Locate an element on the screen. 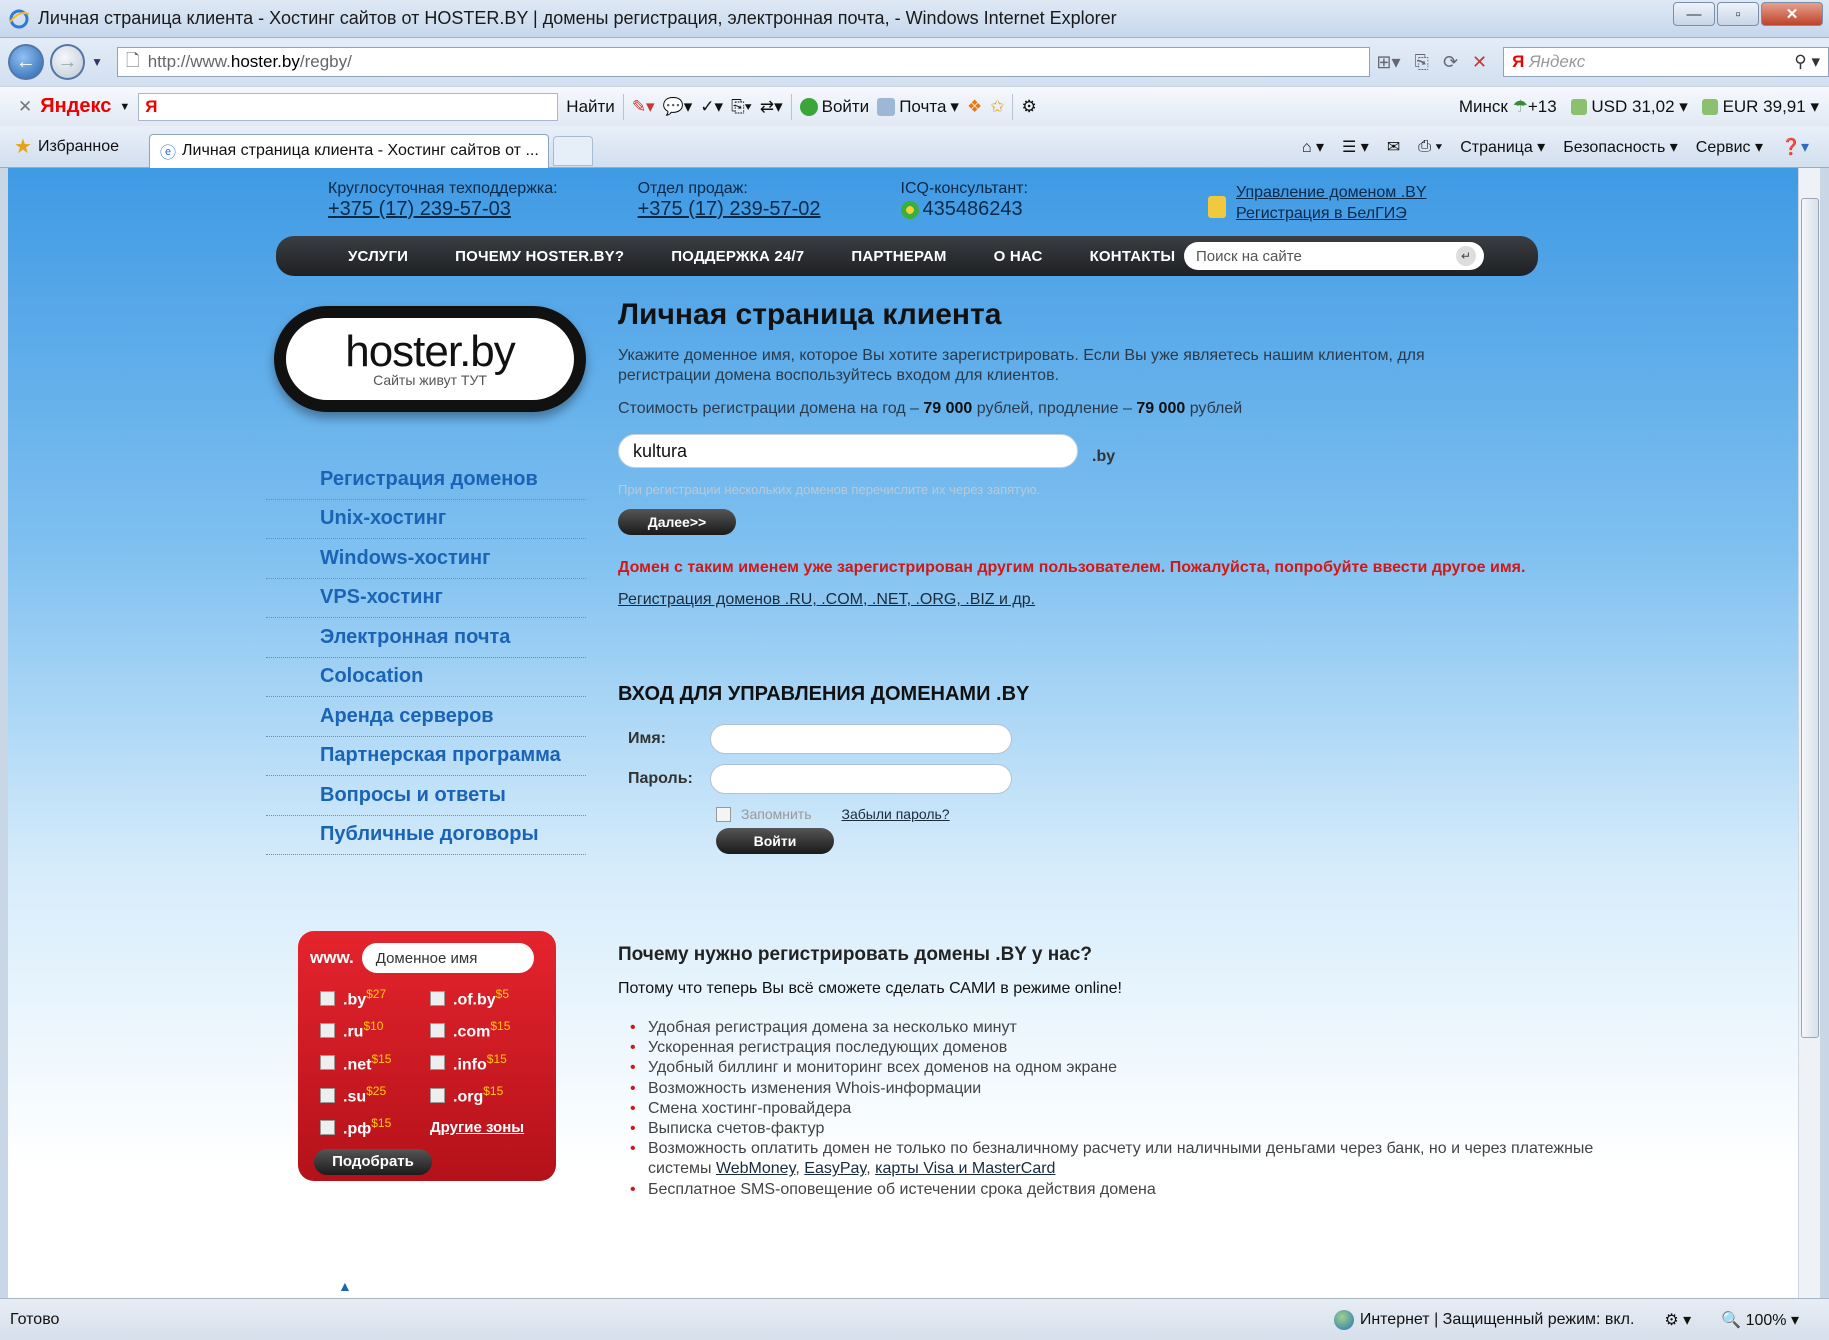 The image size is (1829, 1340). marker-icon: ✎▾ is located at coordinates (643, 107).